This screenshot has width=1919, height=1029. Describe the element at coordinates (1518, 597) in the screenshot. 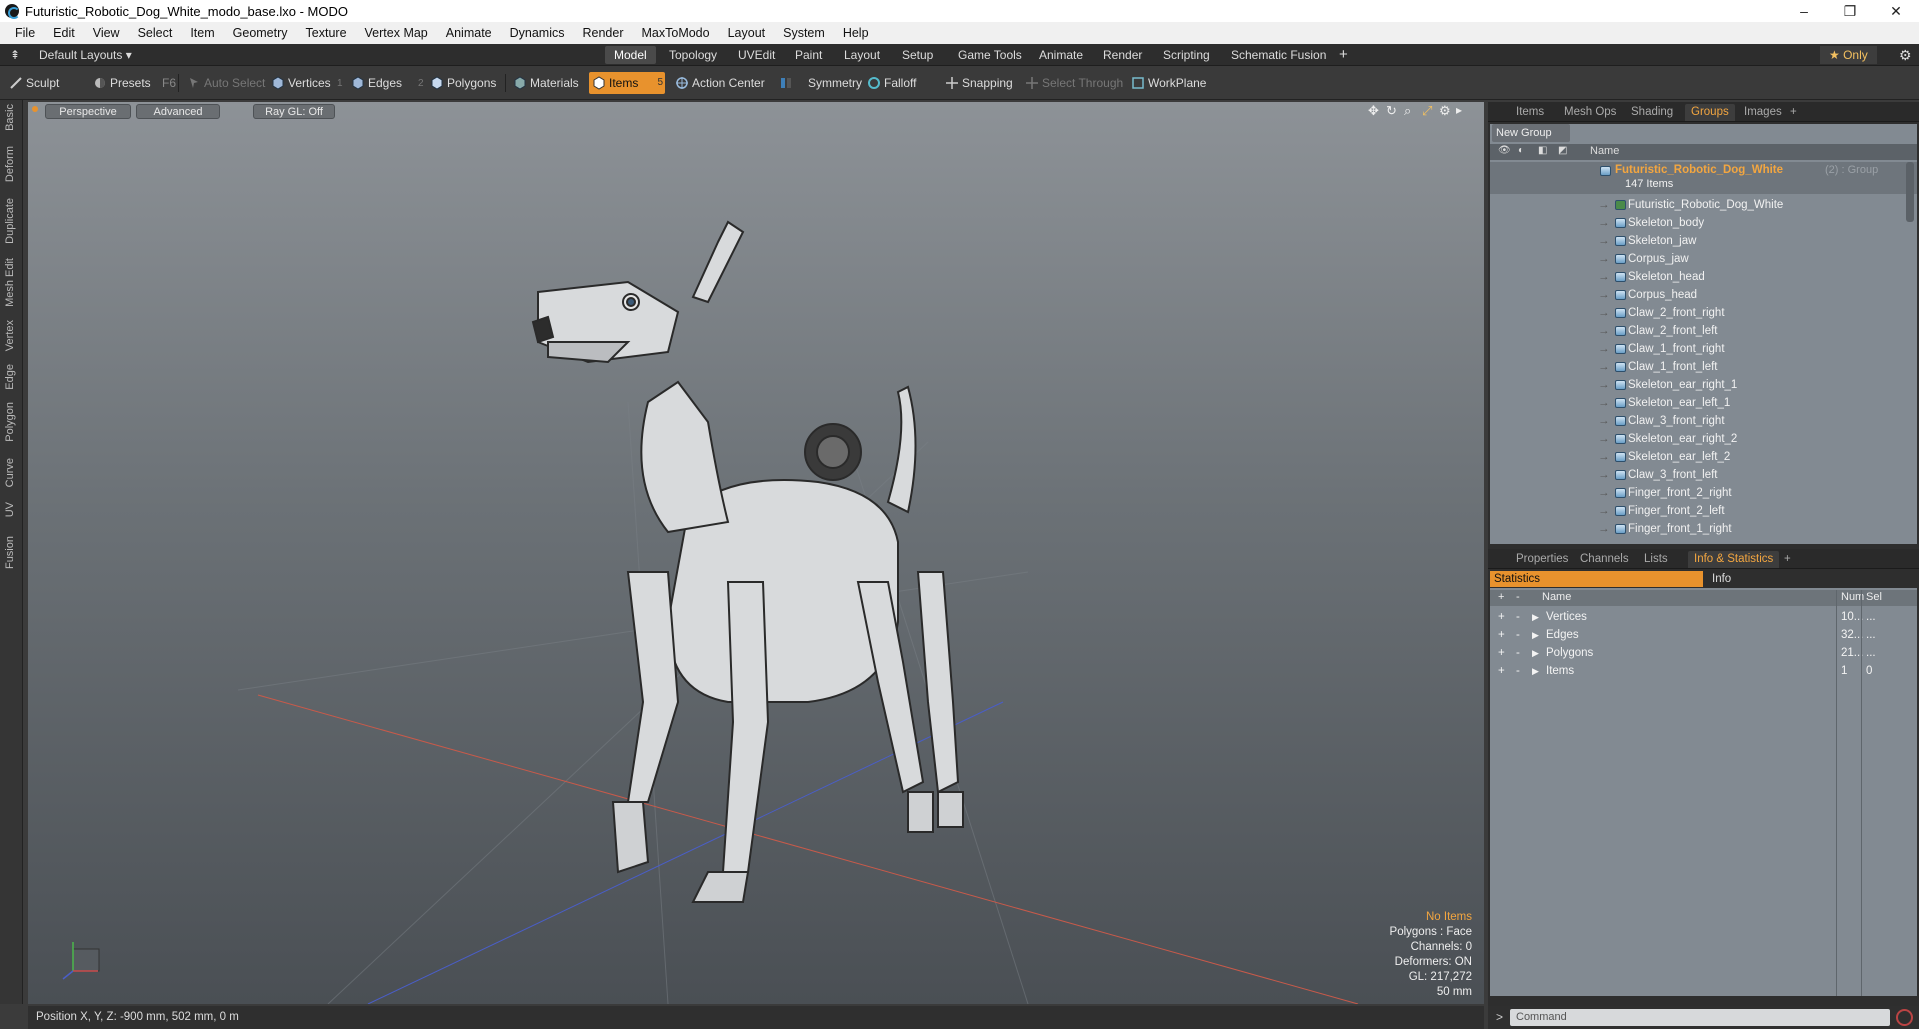

I see `collapse-all-icon: -` at that location.